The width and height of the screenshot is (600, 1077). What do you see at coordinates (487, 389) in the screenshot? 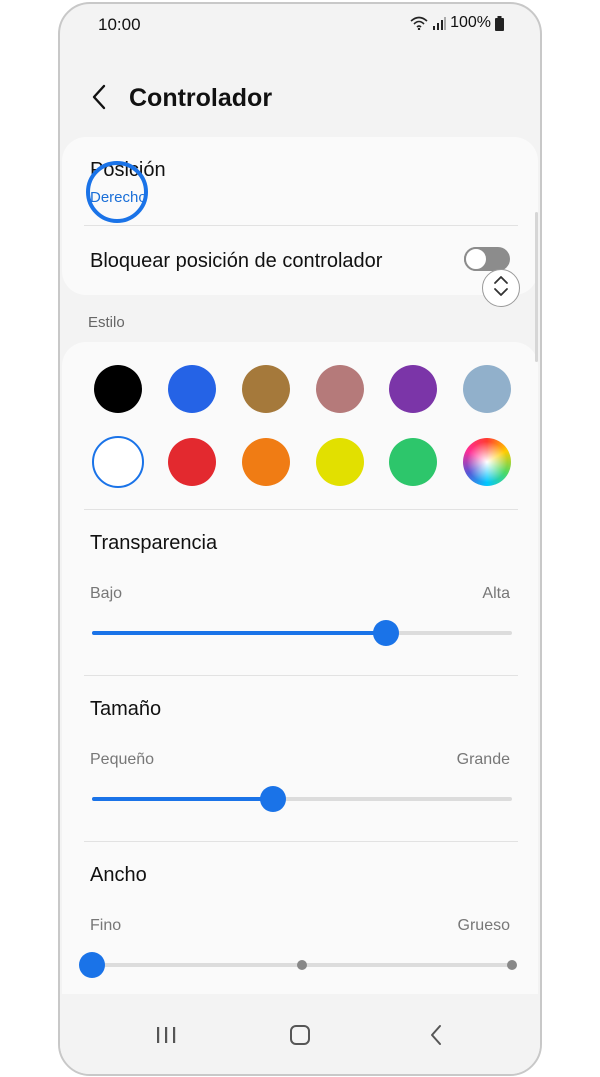
I see `color-swatch-light-blue` at bounding box center [487, 389].